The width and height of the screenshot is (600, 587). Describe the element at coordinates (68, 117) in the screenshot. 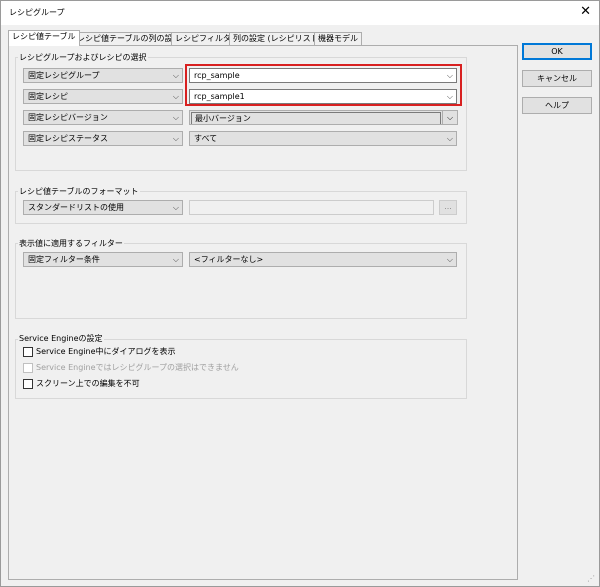

I see `recipe-version-mode-value: 固定レシピバージョン` at that location.